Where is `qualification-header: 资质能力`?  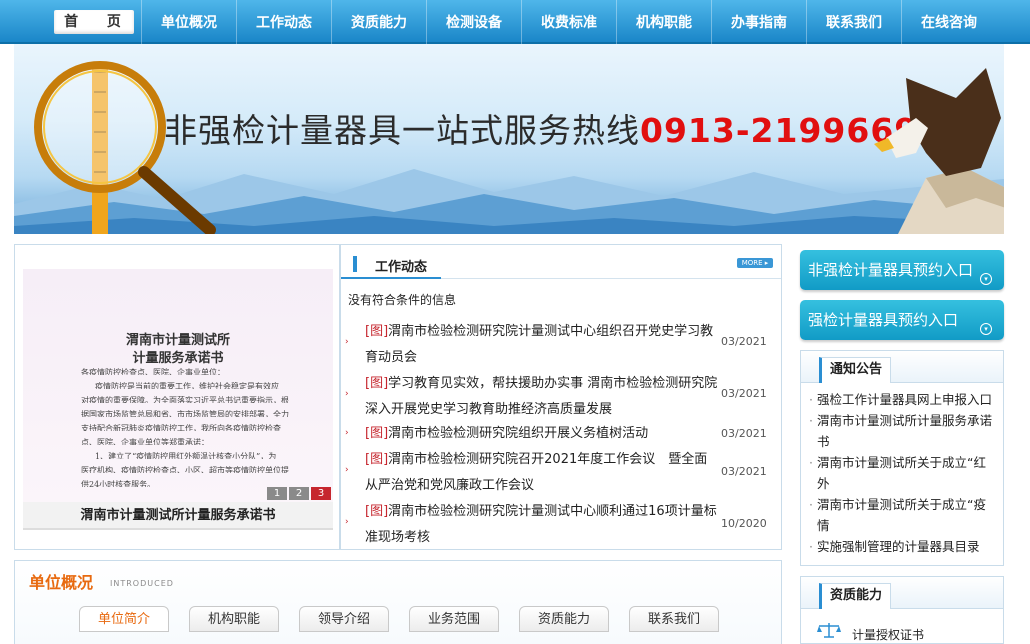
qualification-header: 资质能力 is located at coordinates (902, 593).